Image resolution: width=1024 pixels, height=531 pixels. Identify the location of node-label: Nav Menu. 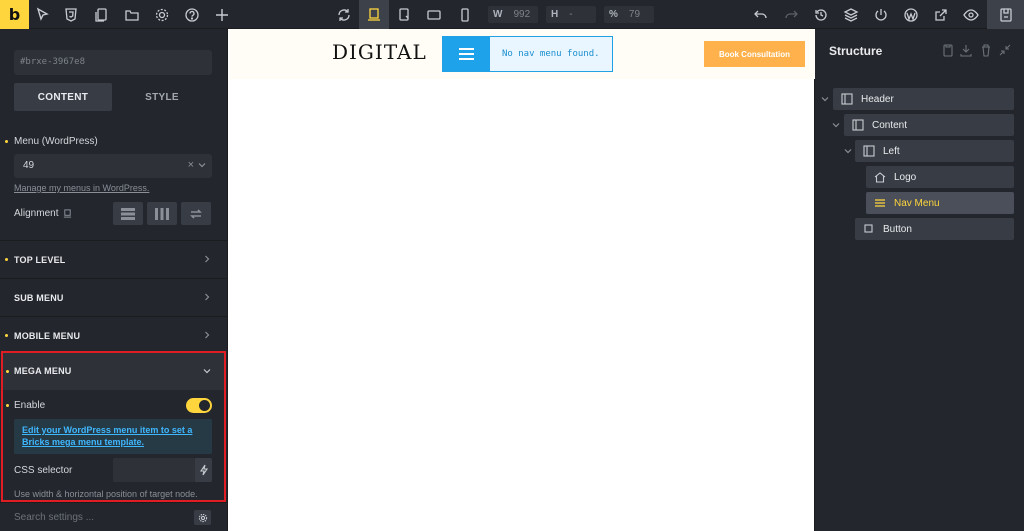
(917, 203).